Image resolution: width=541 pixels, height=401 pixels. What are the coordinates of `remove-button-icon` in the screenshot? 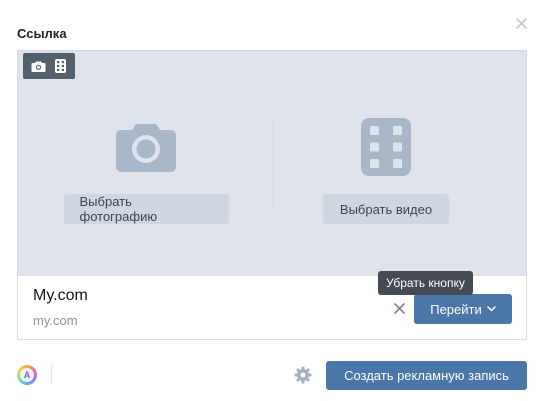 It's located at (399, 308).